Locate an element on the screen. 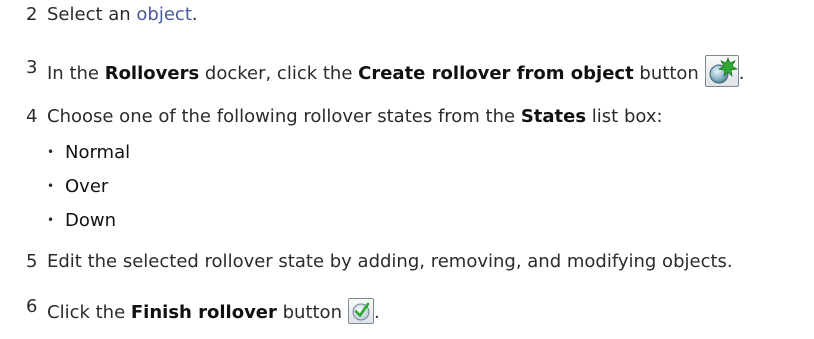 This screenshot has height=339, width=814. step-text: Select an is located at coordinates (92, 14).